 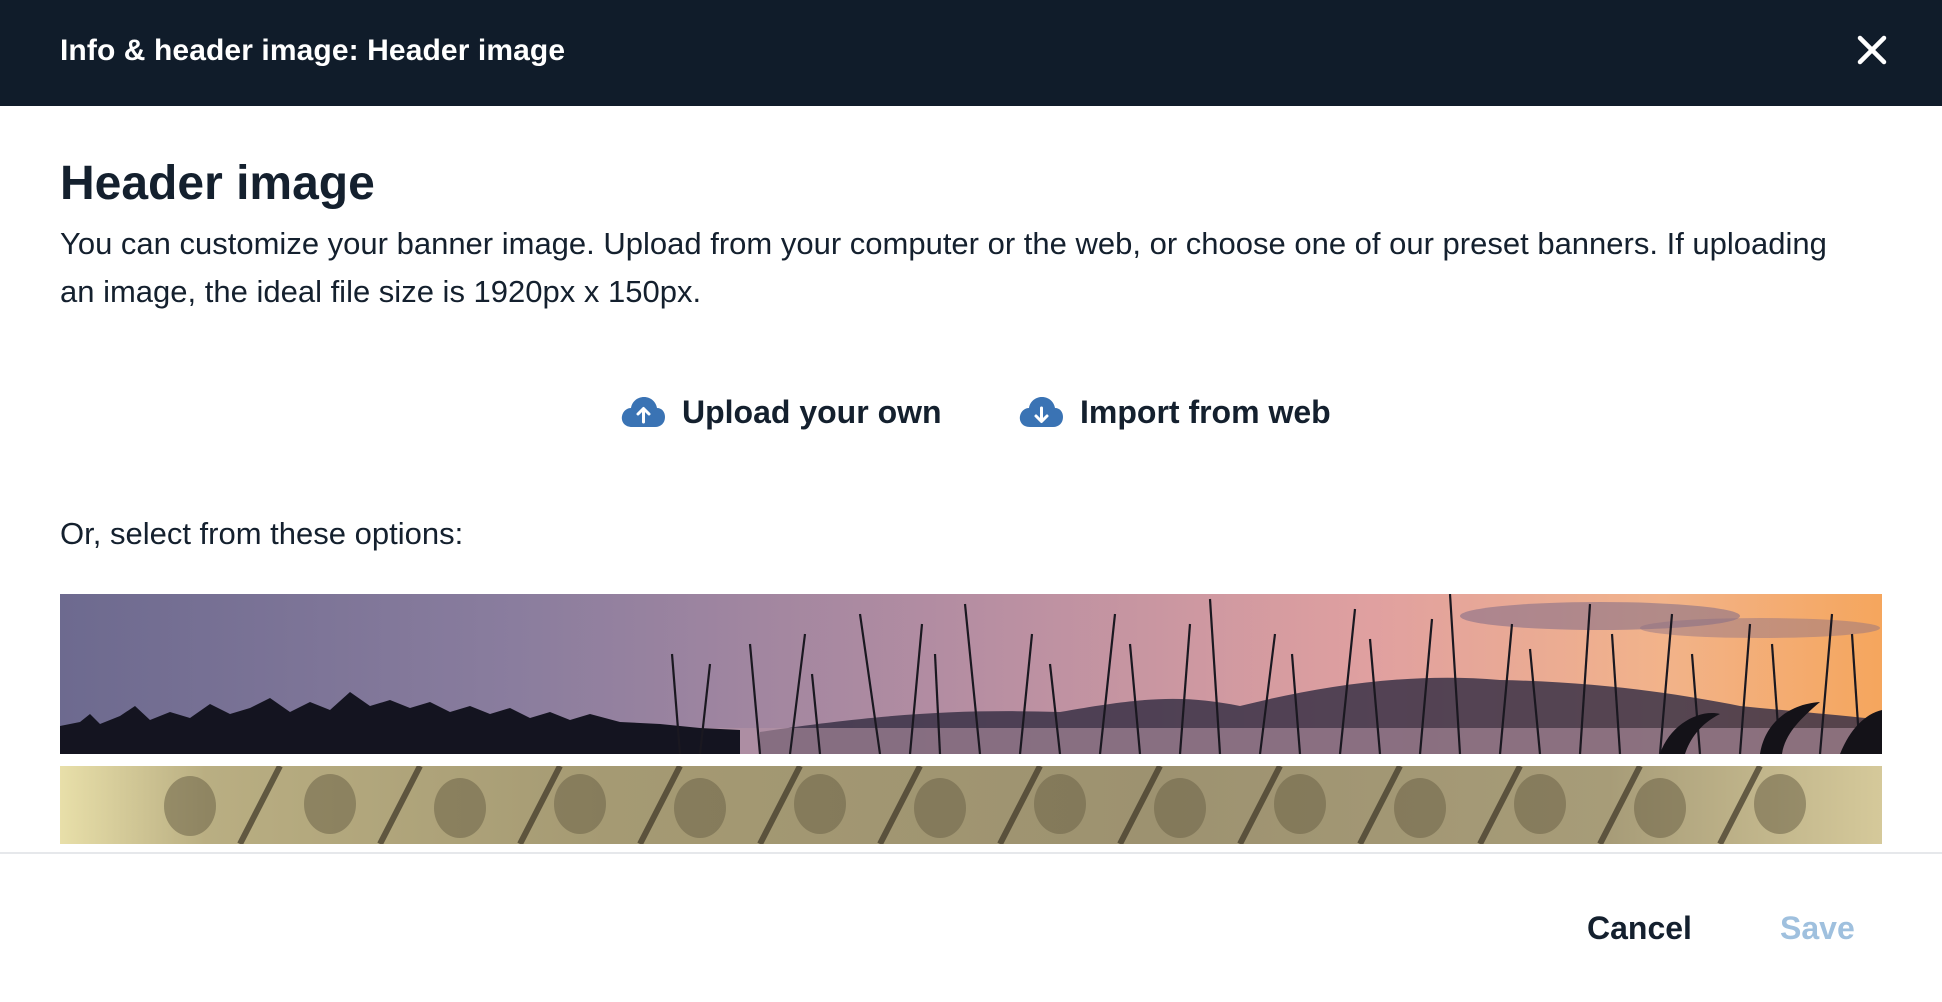 I want to click on cancel-button: Cancel, so click(x=1639, y=928).